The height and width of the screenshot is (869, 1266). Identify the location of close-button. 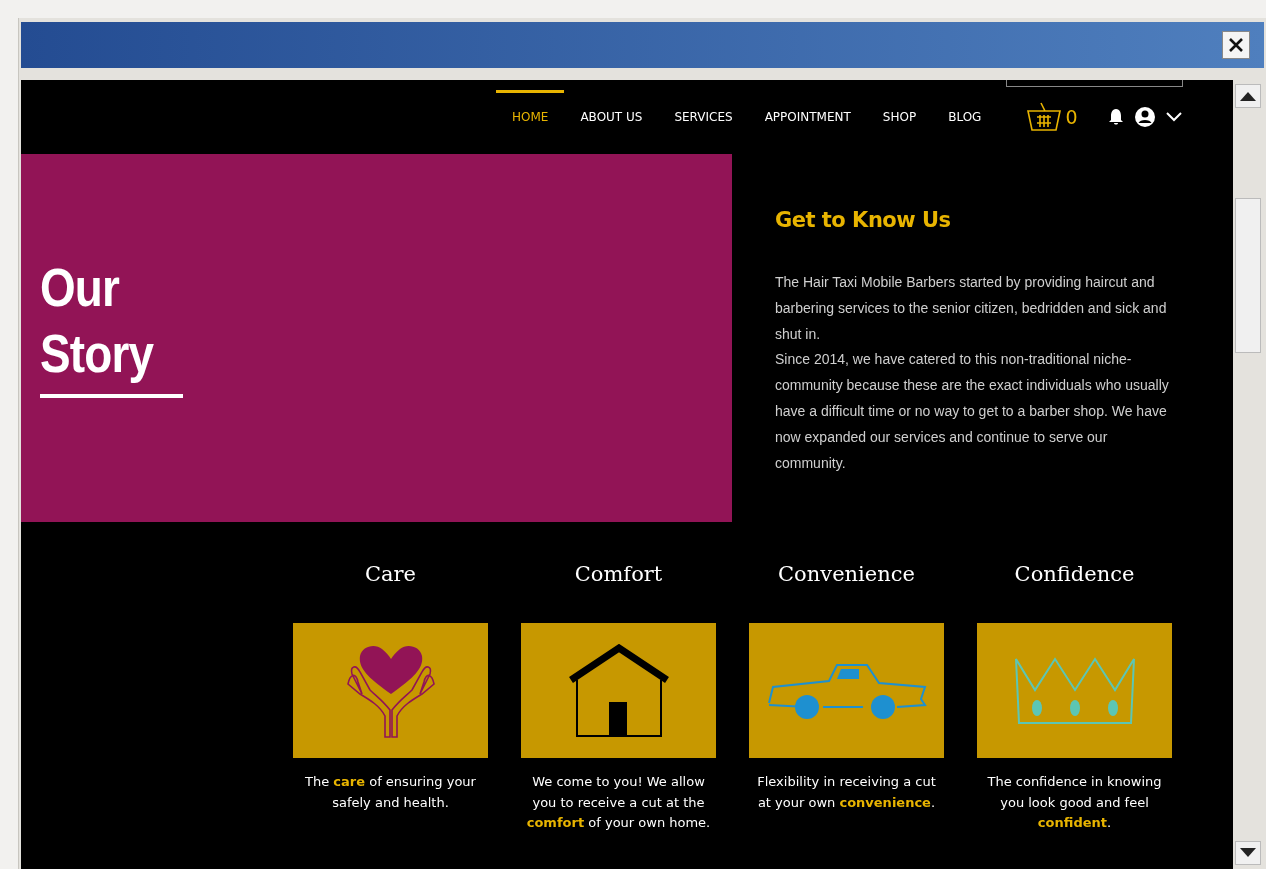
(1236, 45).